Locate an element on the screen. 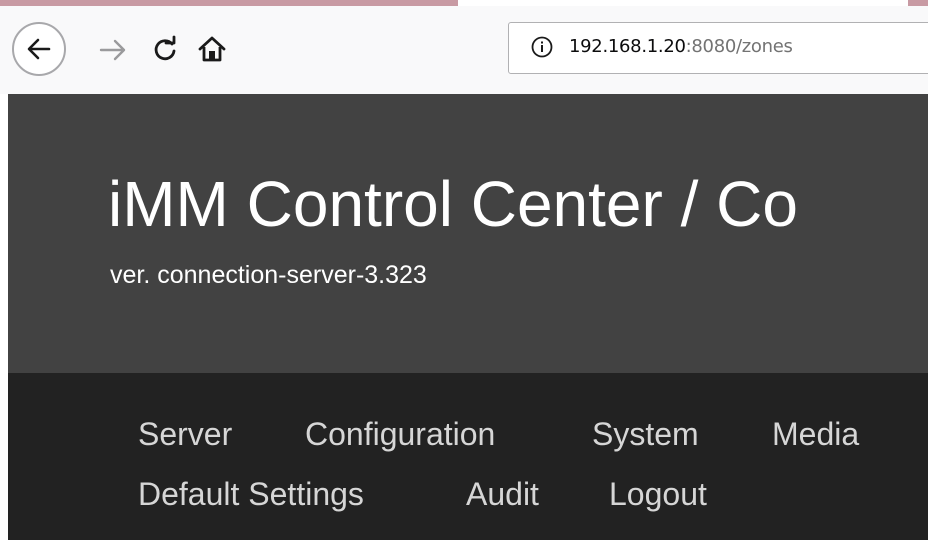  nav-item-configuration: Configuration is located at coordinates (400, 434).